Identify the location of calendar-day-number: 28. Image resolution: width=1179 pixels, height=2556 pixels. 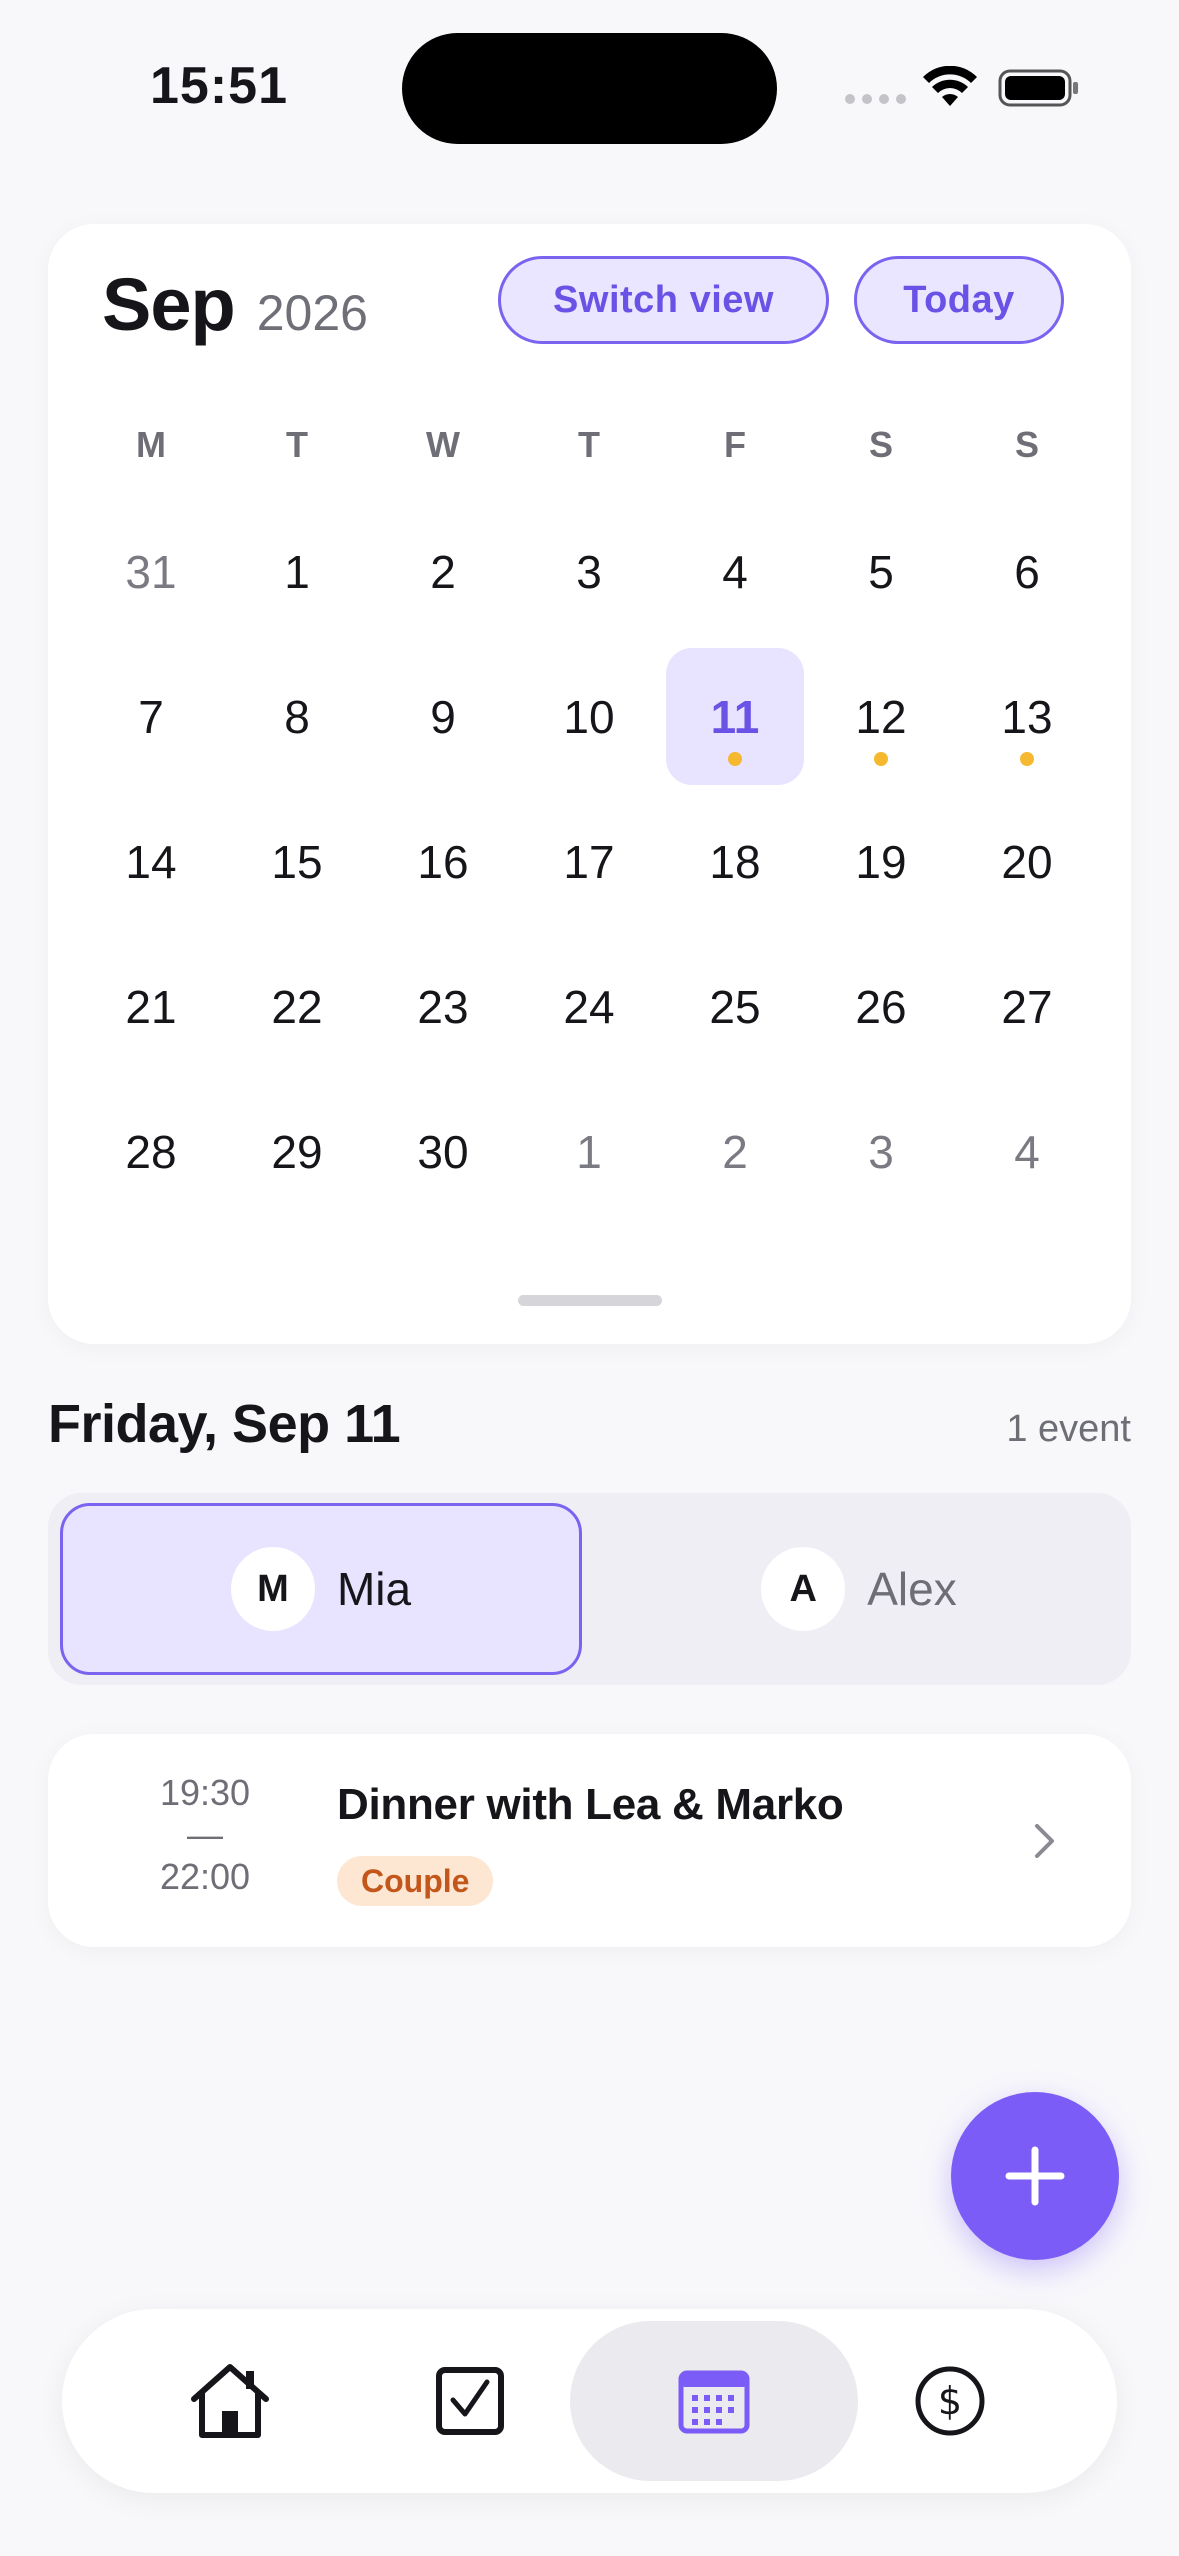
(151, 1151).